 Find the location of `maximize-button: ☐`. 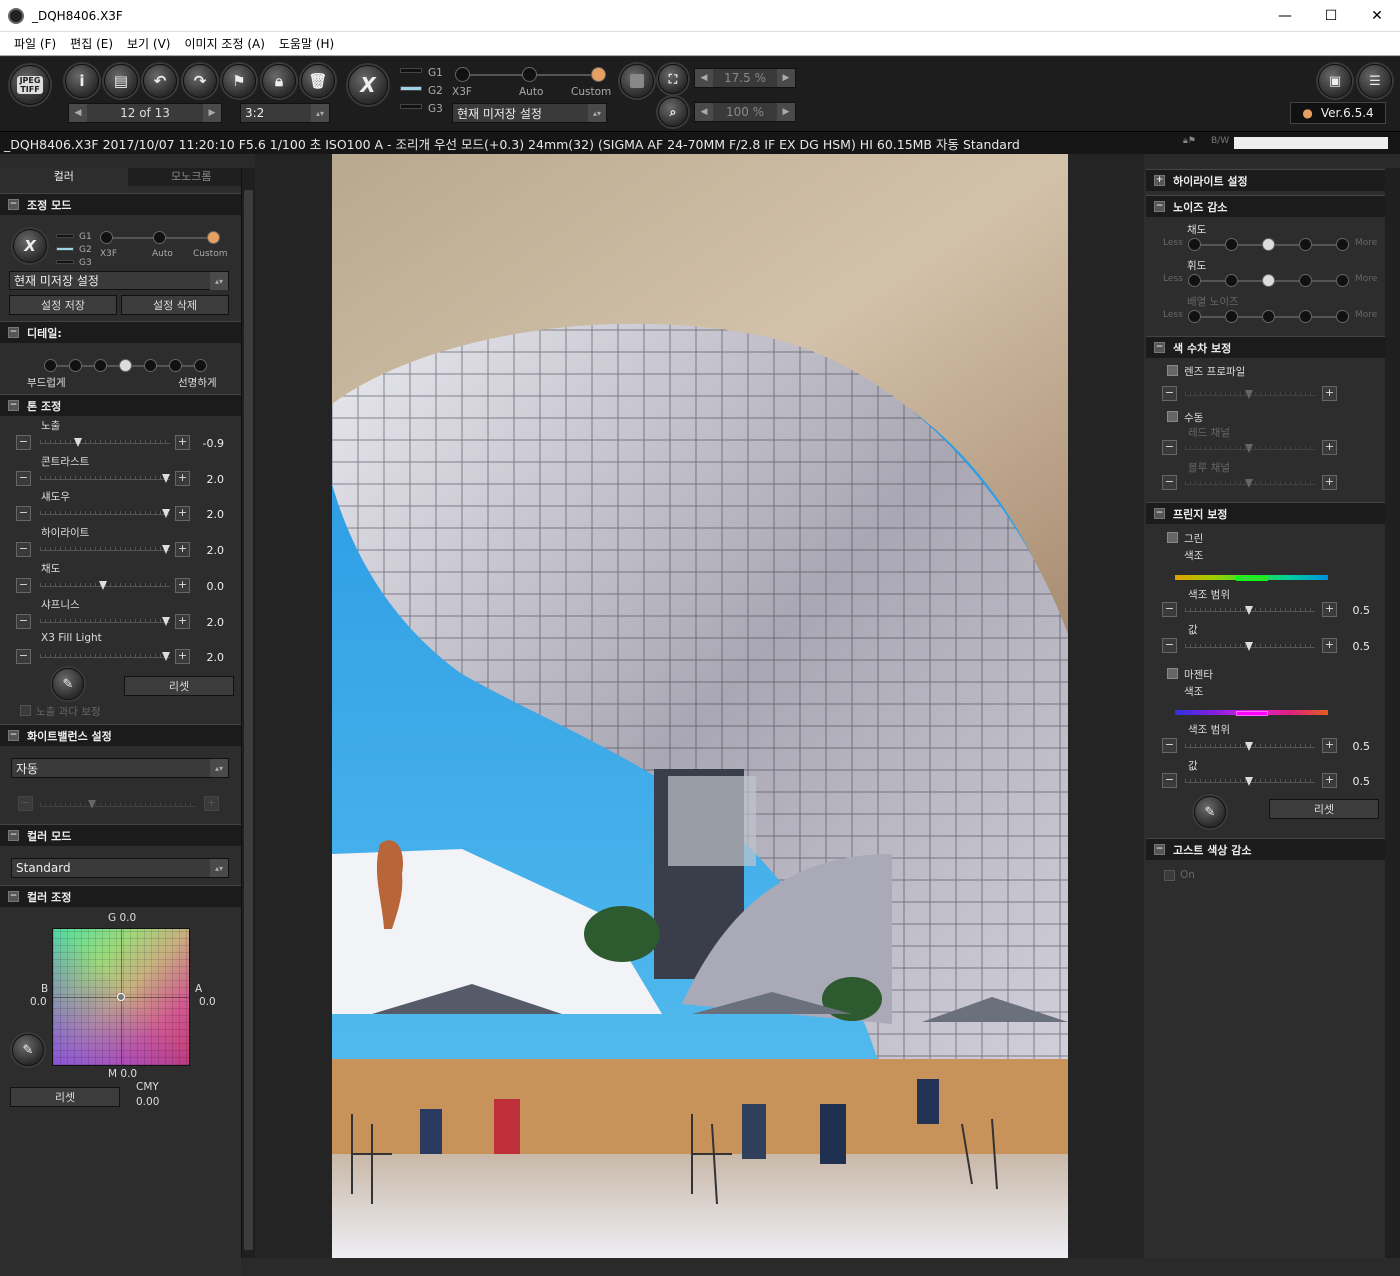

maximize-button: ☐ is located at coordinates (1331, 16).